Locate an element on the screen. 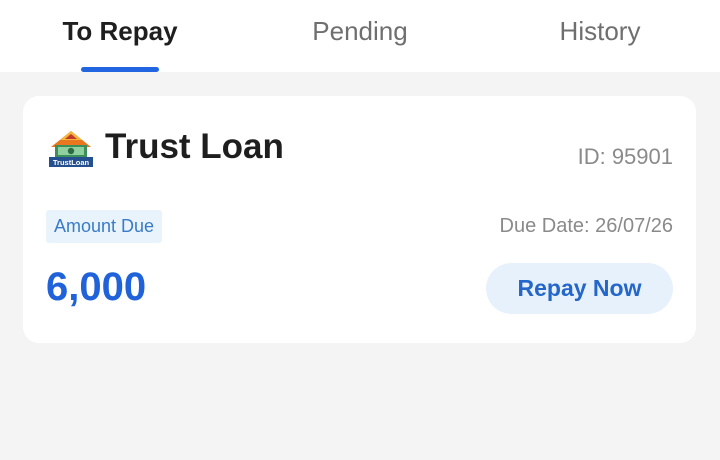 This screenshot has height=460, width=720. tab-to-repay: To Repay is located at coordinates (120, 36).